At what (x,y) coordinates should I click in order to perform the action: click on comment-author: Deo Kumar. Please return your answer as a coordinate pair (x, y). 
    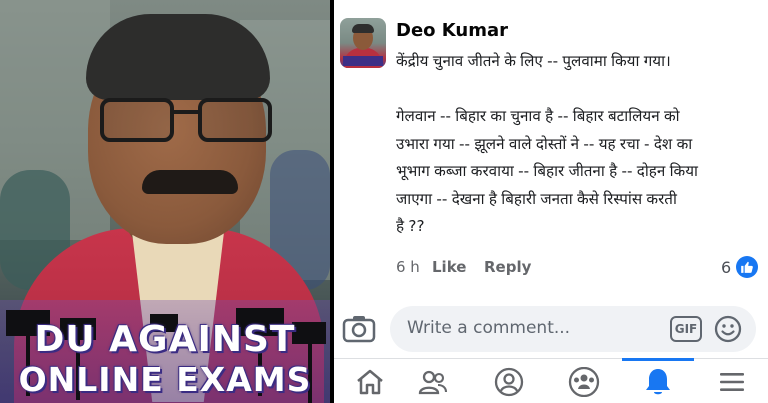
    Looking at the image, I should click on (452, 30).